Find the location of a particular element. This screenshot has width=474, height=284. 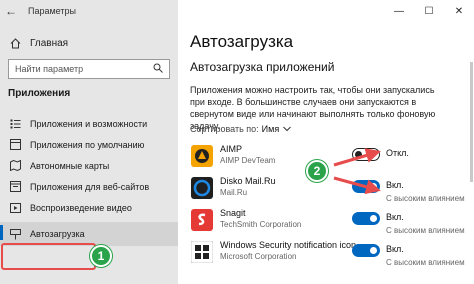

window-title: Параметры is located at coordinates (52, 11).